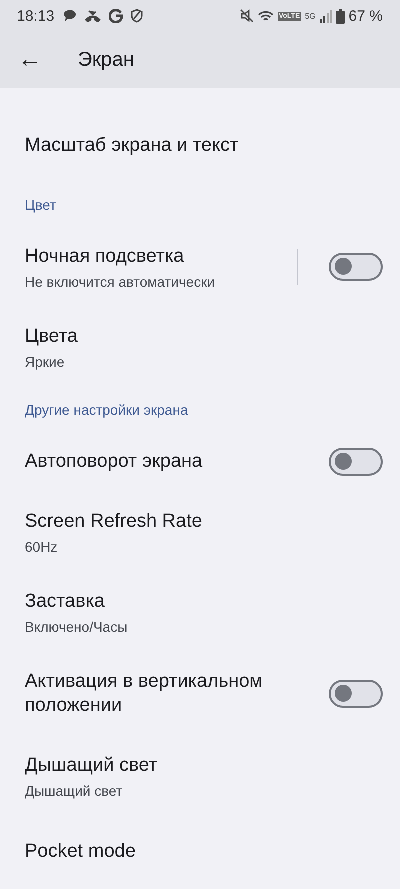  I want to click on item-title: Масштаб экрана и текст, so click(132, 146).